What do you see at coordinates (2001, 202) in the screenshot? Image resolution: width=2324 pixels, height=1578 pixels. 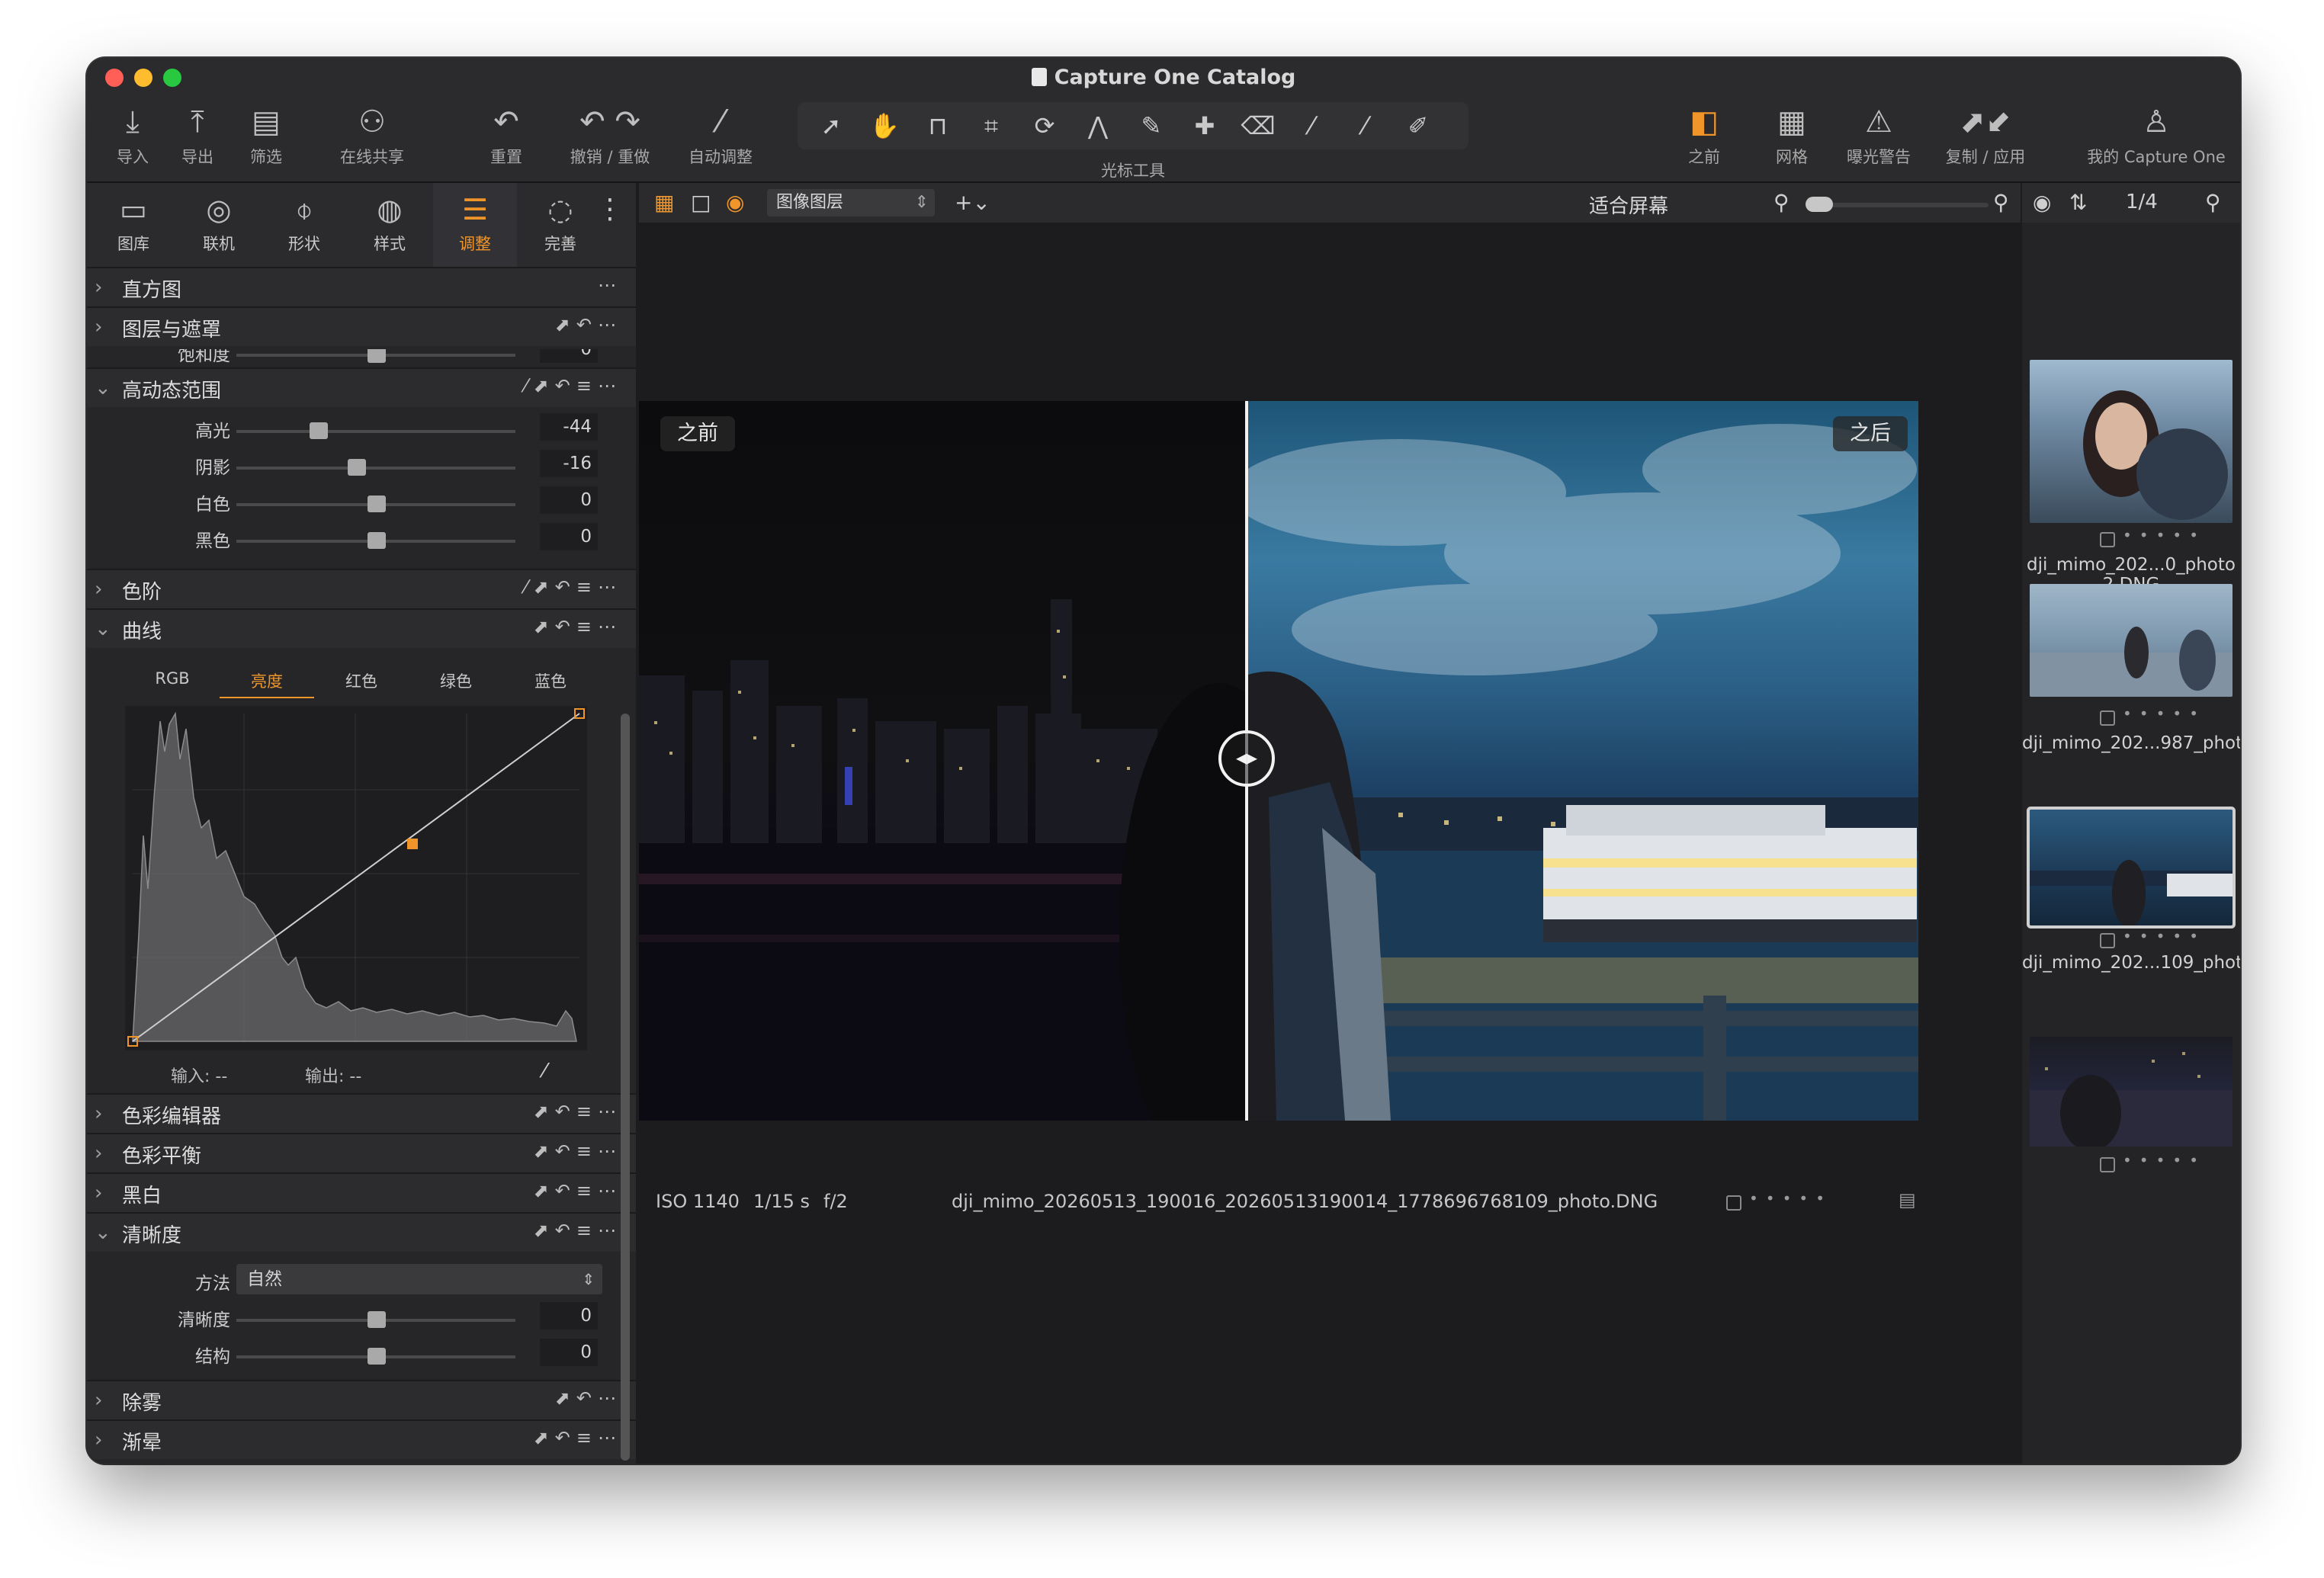 I see `zoom-in-icon: ⚲` at bounding box center [2001, 202].